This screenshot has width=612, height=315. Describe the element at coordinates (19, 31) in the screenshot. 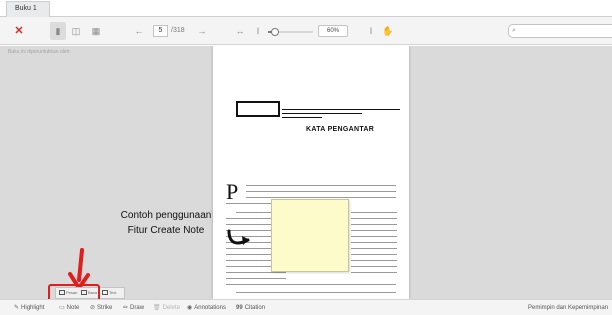

I see `close-icon: ✕` at that location.